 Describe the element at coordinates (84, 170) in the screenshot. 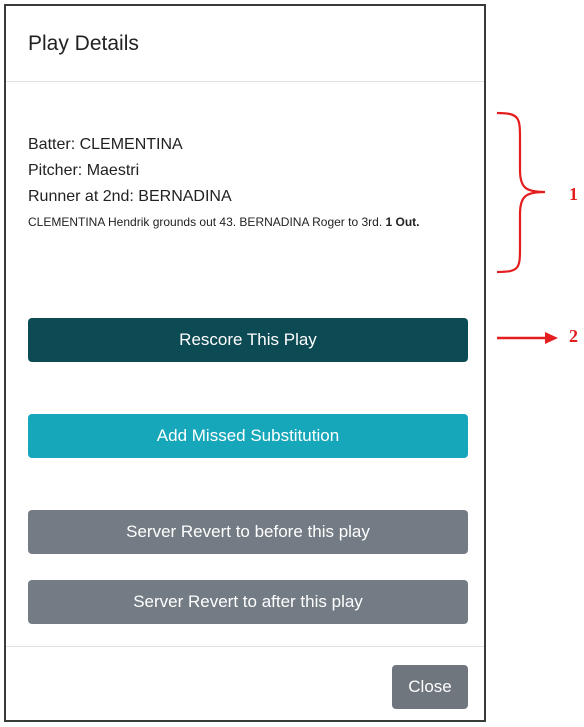

I see `pitcher-text: Pitcher: Maestri` at that location.